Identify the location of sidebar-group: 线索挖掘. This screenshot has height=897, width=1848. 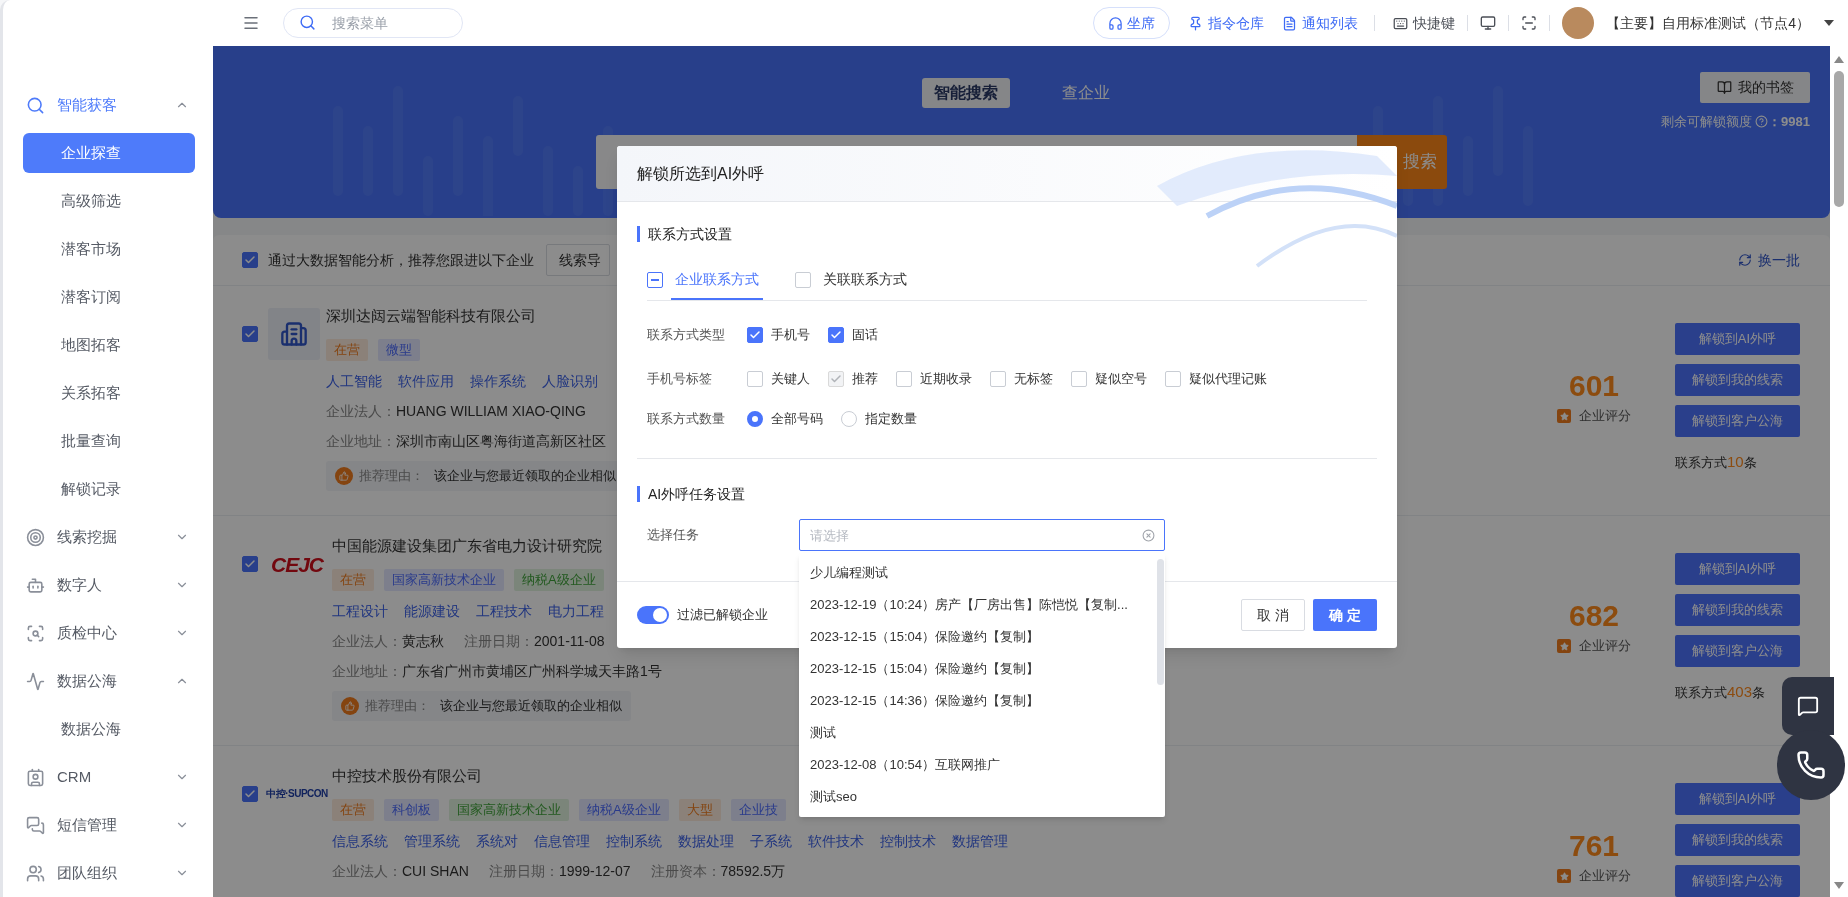
(108, 537).